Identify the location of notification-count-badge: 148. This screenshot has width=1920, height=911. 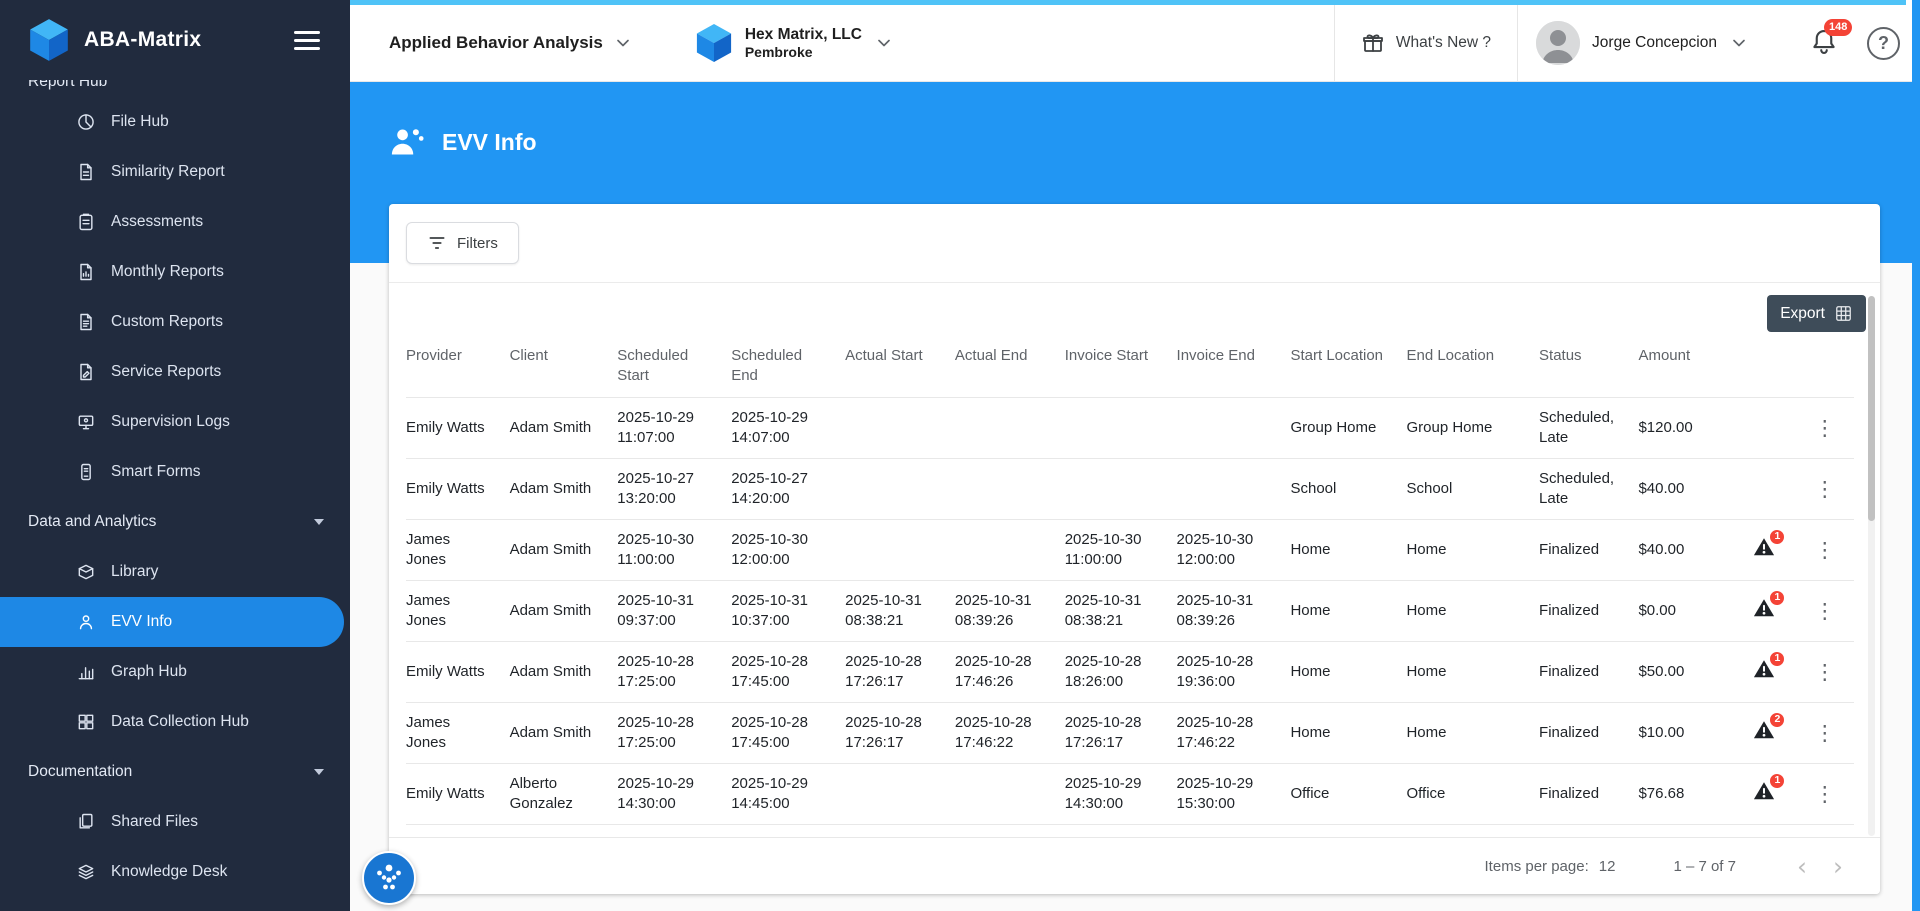
(1838, 27).